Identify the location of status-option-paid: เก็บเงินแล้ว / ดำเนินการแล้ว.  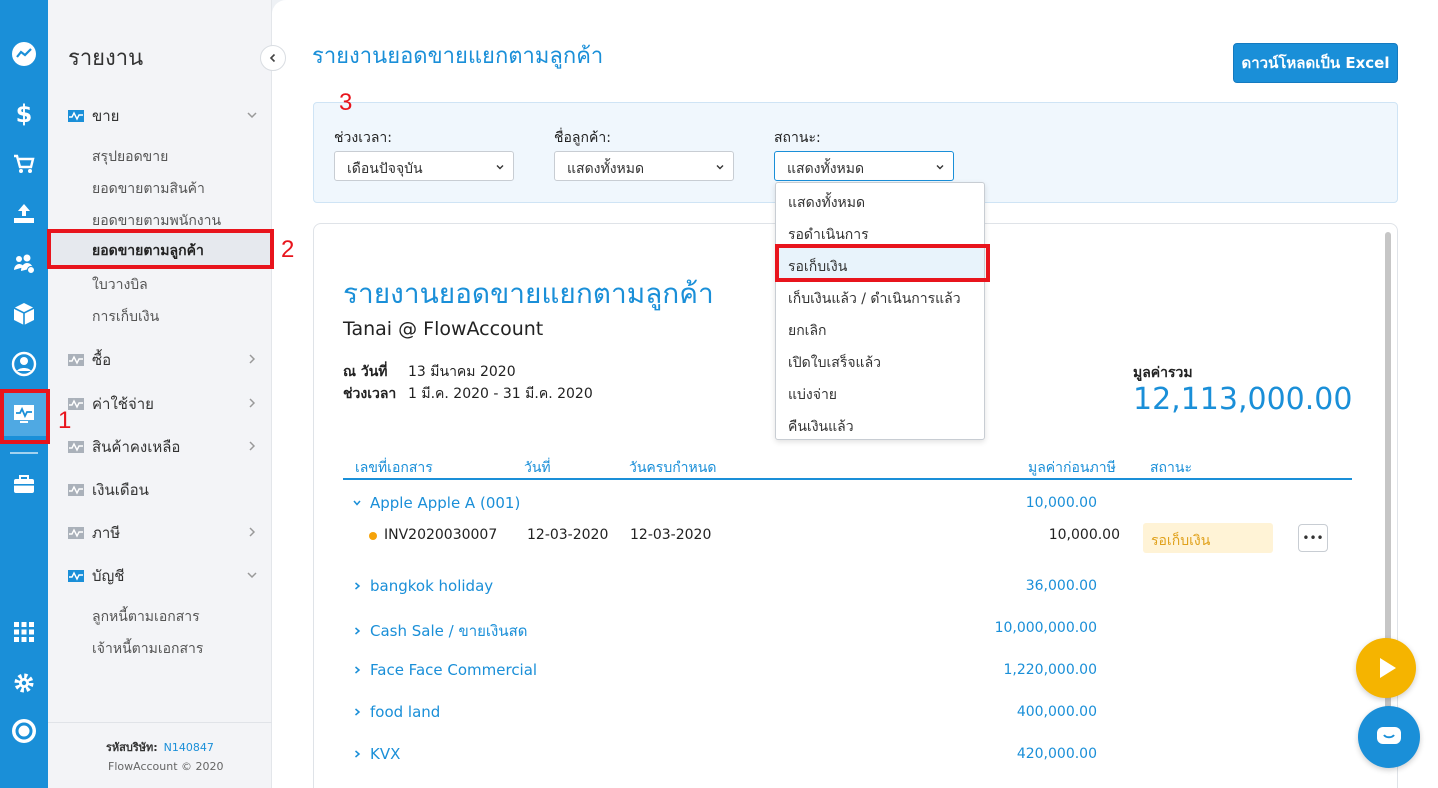
(880, 296).